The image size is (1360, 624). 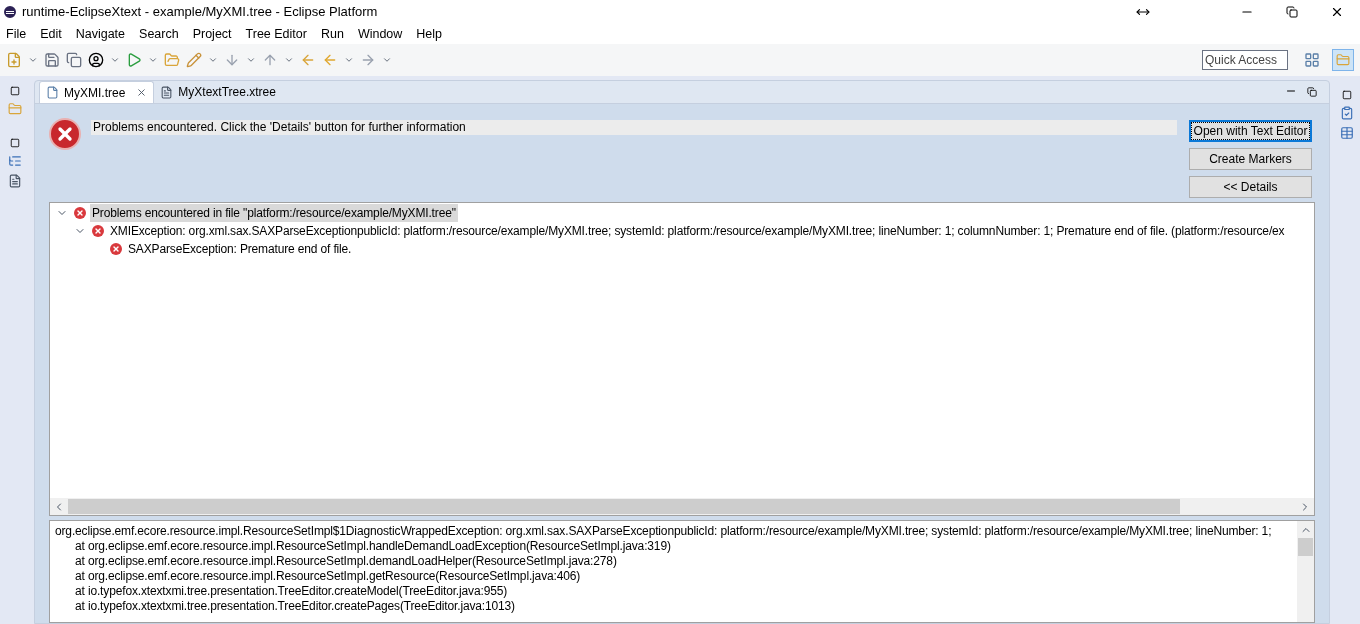 I want to click on stack-trace-line: at org.eclipse.emf.ecore.resource.impl.ResourceSetImpl.handleDemandLoadException(ResourceSetImpl.java:319), so click(x=372, y=546).